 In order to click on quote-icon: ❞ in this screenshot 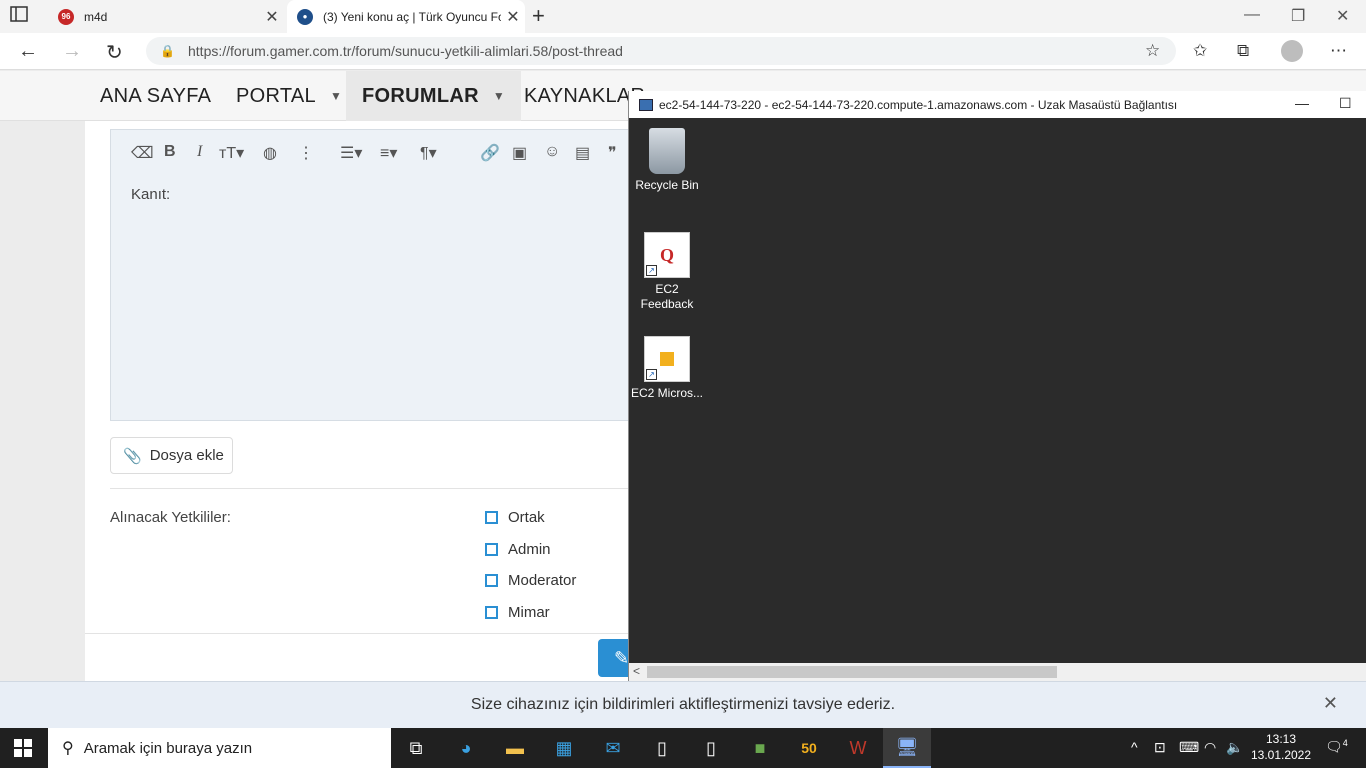, I will do `click(612, 153)`.